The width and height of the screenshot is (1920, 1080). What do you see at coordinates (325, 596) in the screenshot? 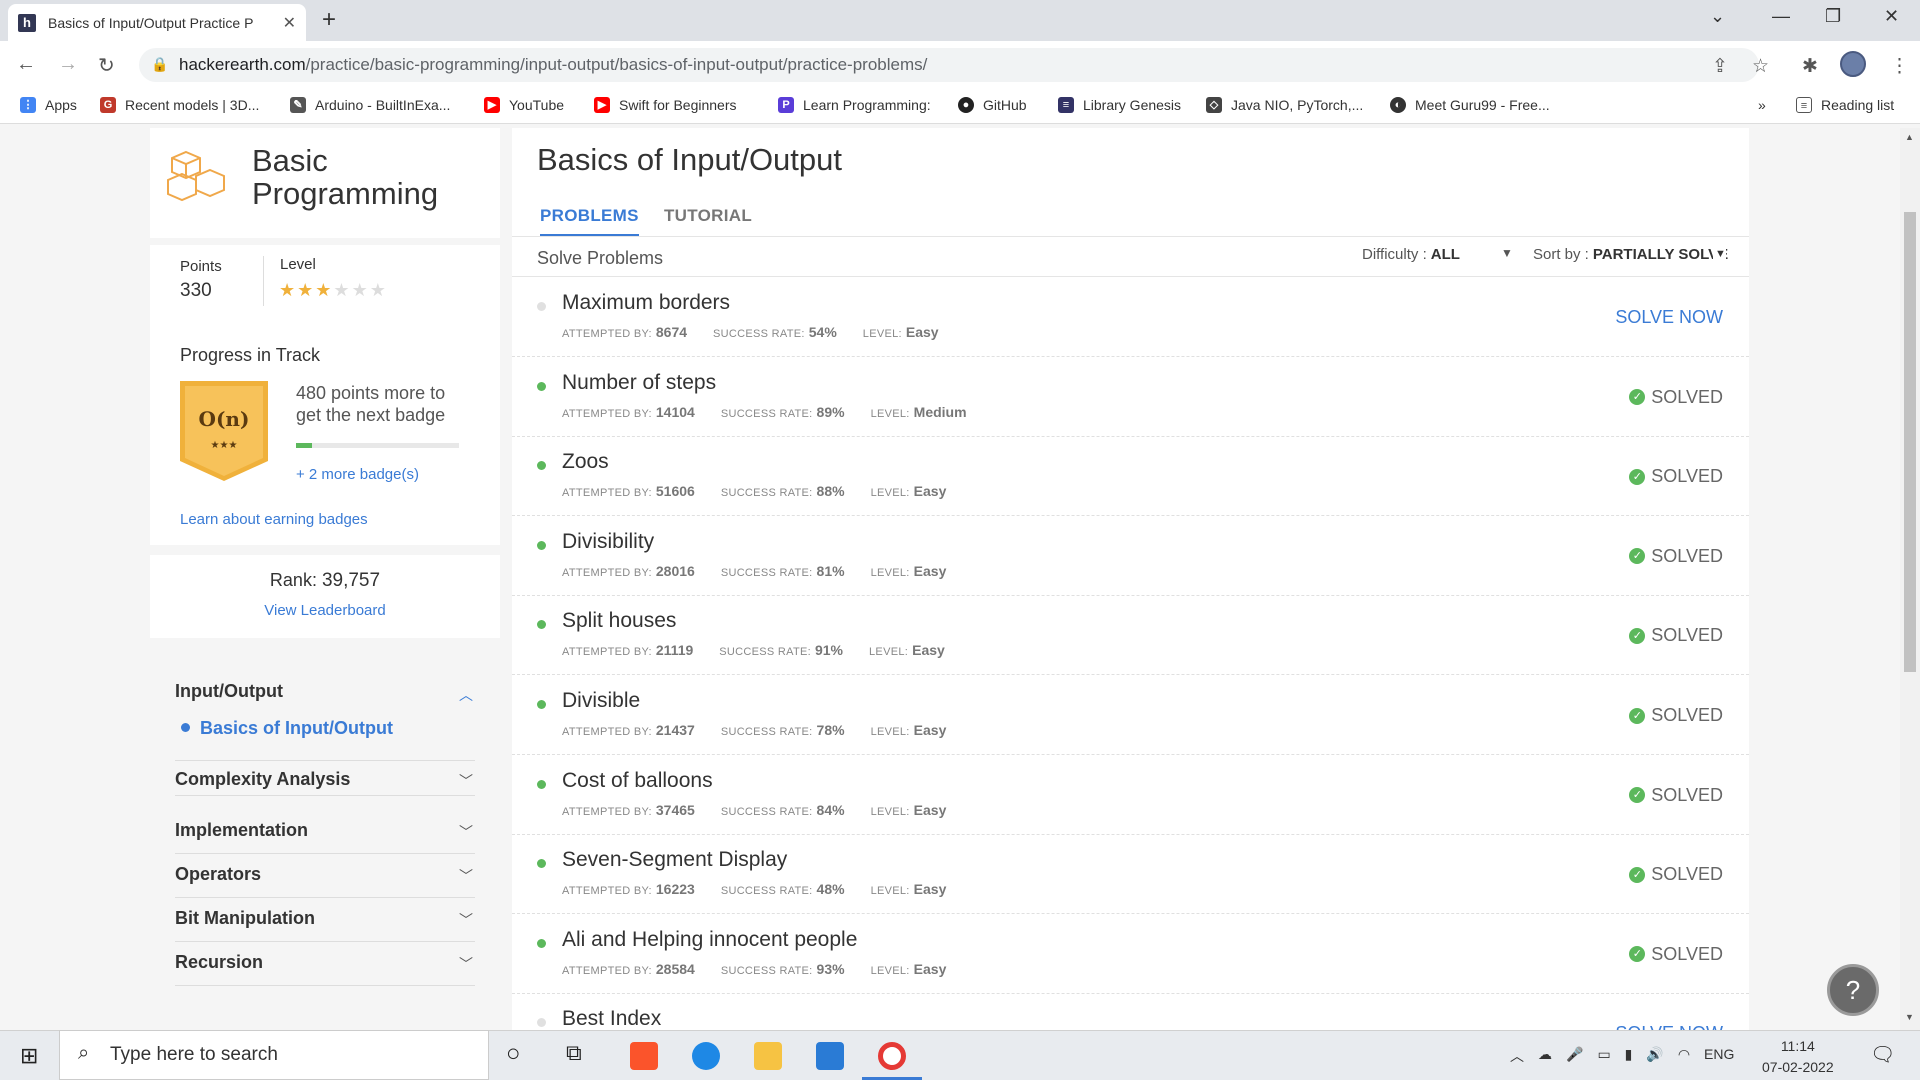
I see `rank-card: Rank: 39,757 View Leaderboard` at bounding box center [325, 596].